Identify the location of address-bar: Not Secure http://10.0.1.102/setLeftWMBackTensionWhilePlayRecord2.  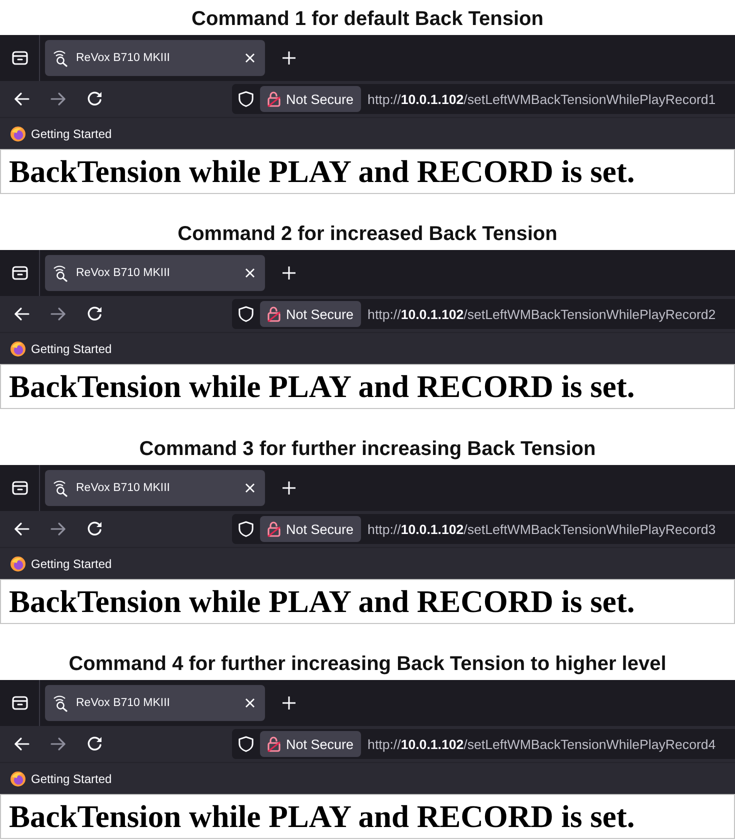
(483, 314).